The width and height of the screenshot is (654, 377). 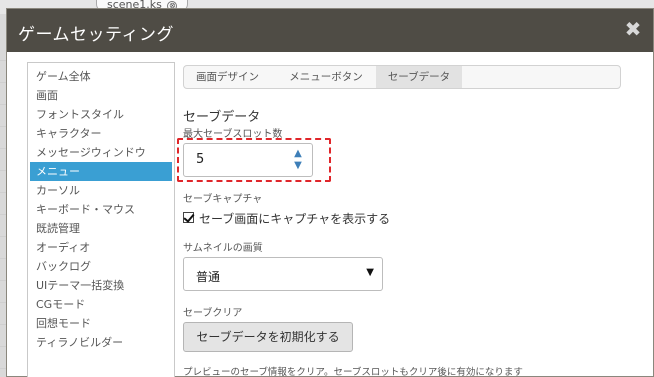 What do you see at coordinates (101, 171) in the screenshot?
I see `sidebar-item-menu: メニュー` at bounding box center [101, 171].